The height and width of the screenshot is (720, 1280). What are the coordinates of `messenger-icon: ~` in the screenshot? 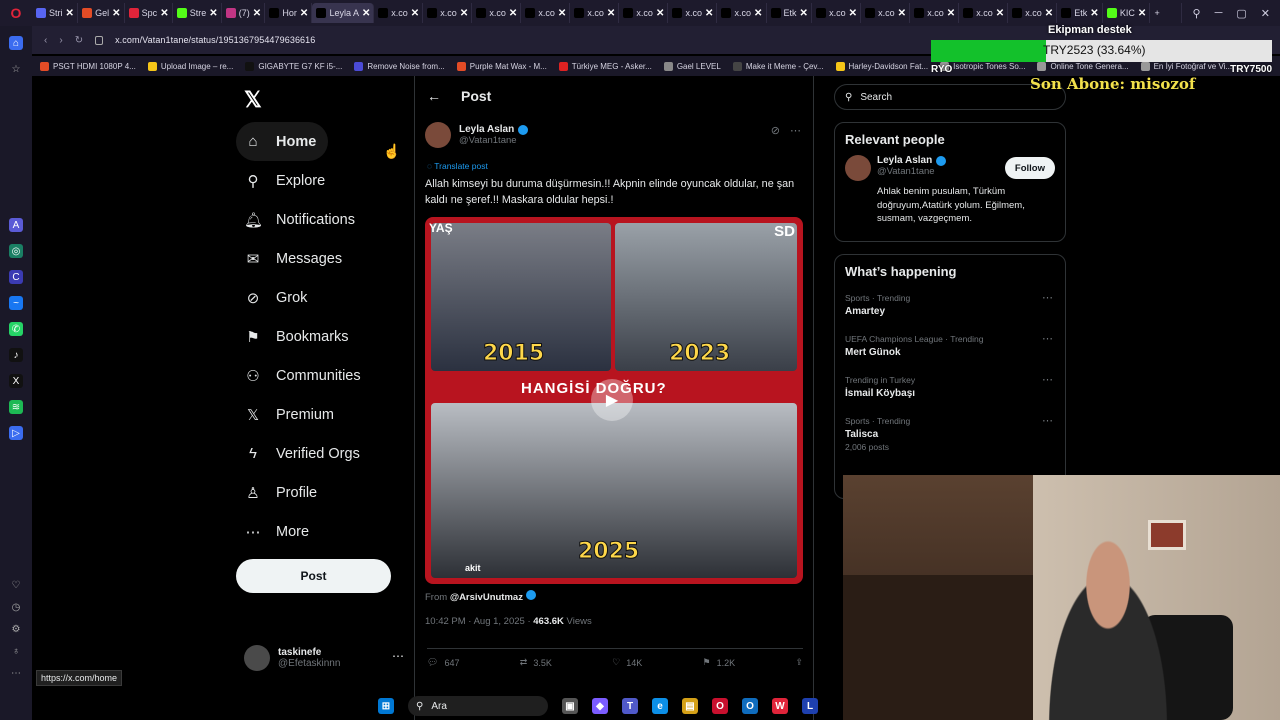 It's located at (16, 303).